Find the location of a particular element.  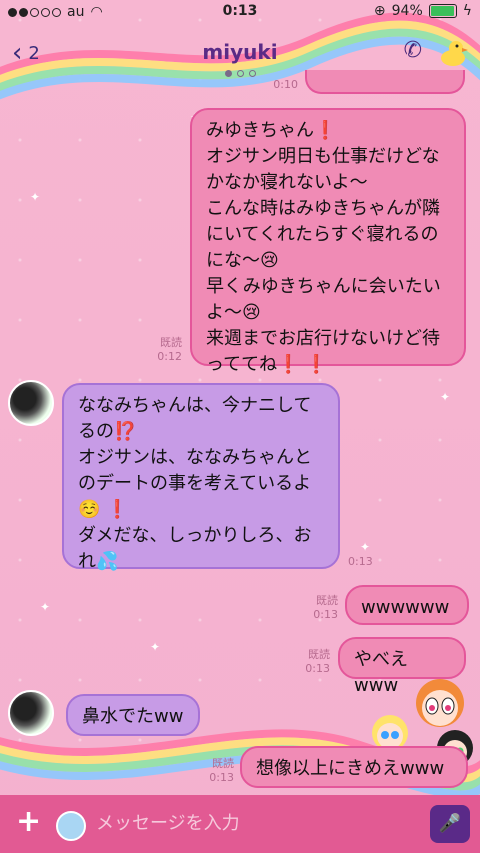

status-bar: au ◠ 0:13 ⊕ 94% ϟ is located at coordinates (240, 12).